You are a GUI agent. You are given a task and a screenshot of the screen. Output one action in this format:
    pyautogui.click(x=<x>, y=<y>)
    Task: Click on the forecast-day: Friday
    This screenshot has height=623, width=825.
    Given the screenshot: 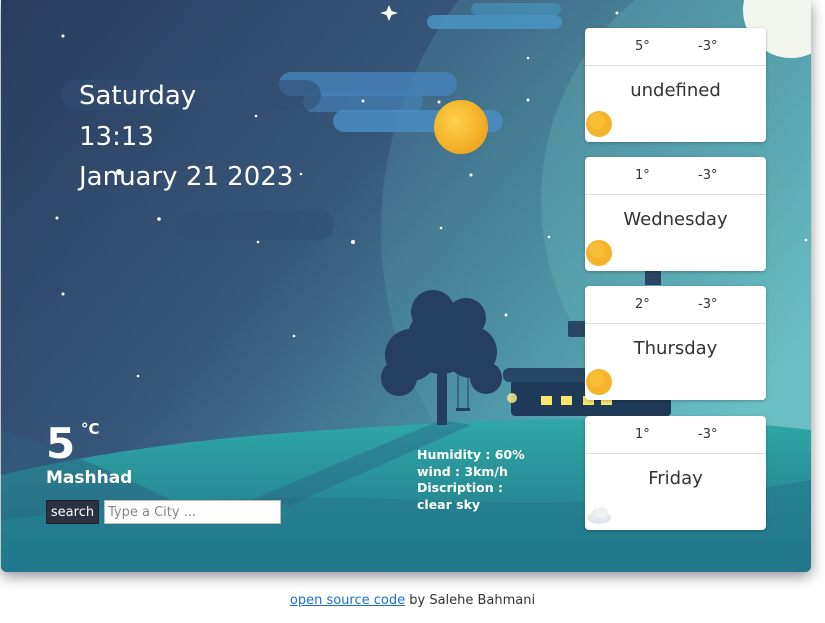 What is the action you would take?
    pyautogui.click(x=675, y=478)
    